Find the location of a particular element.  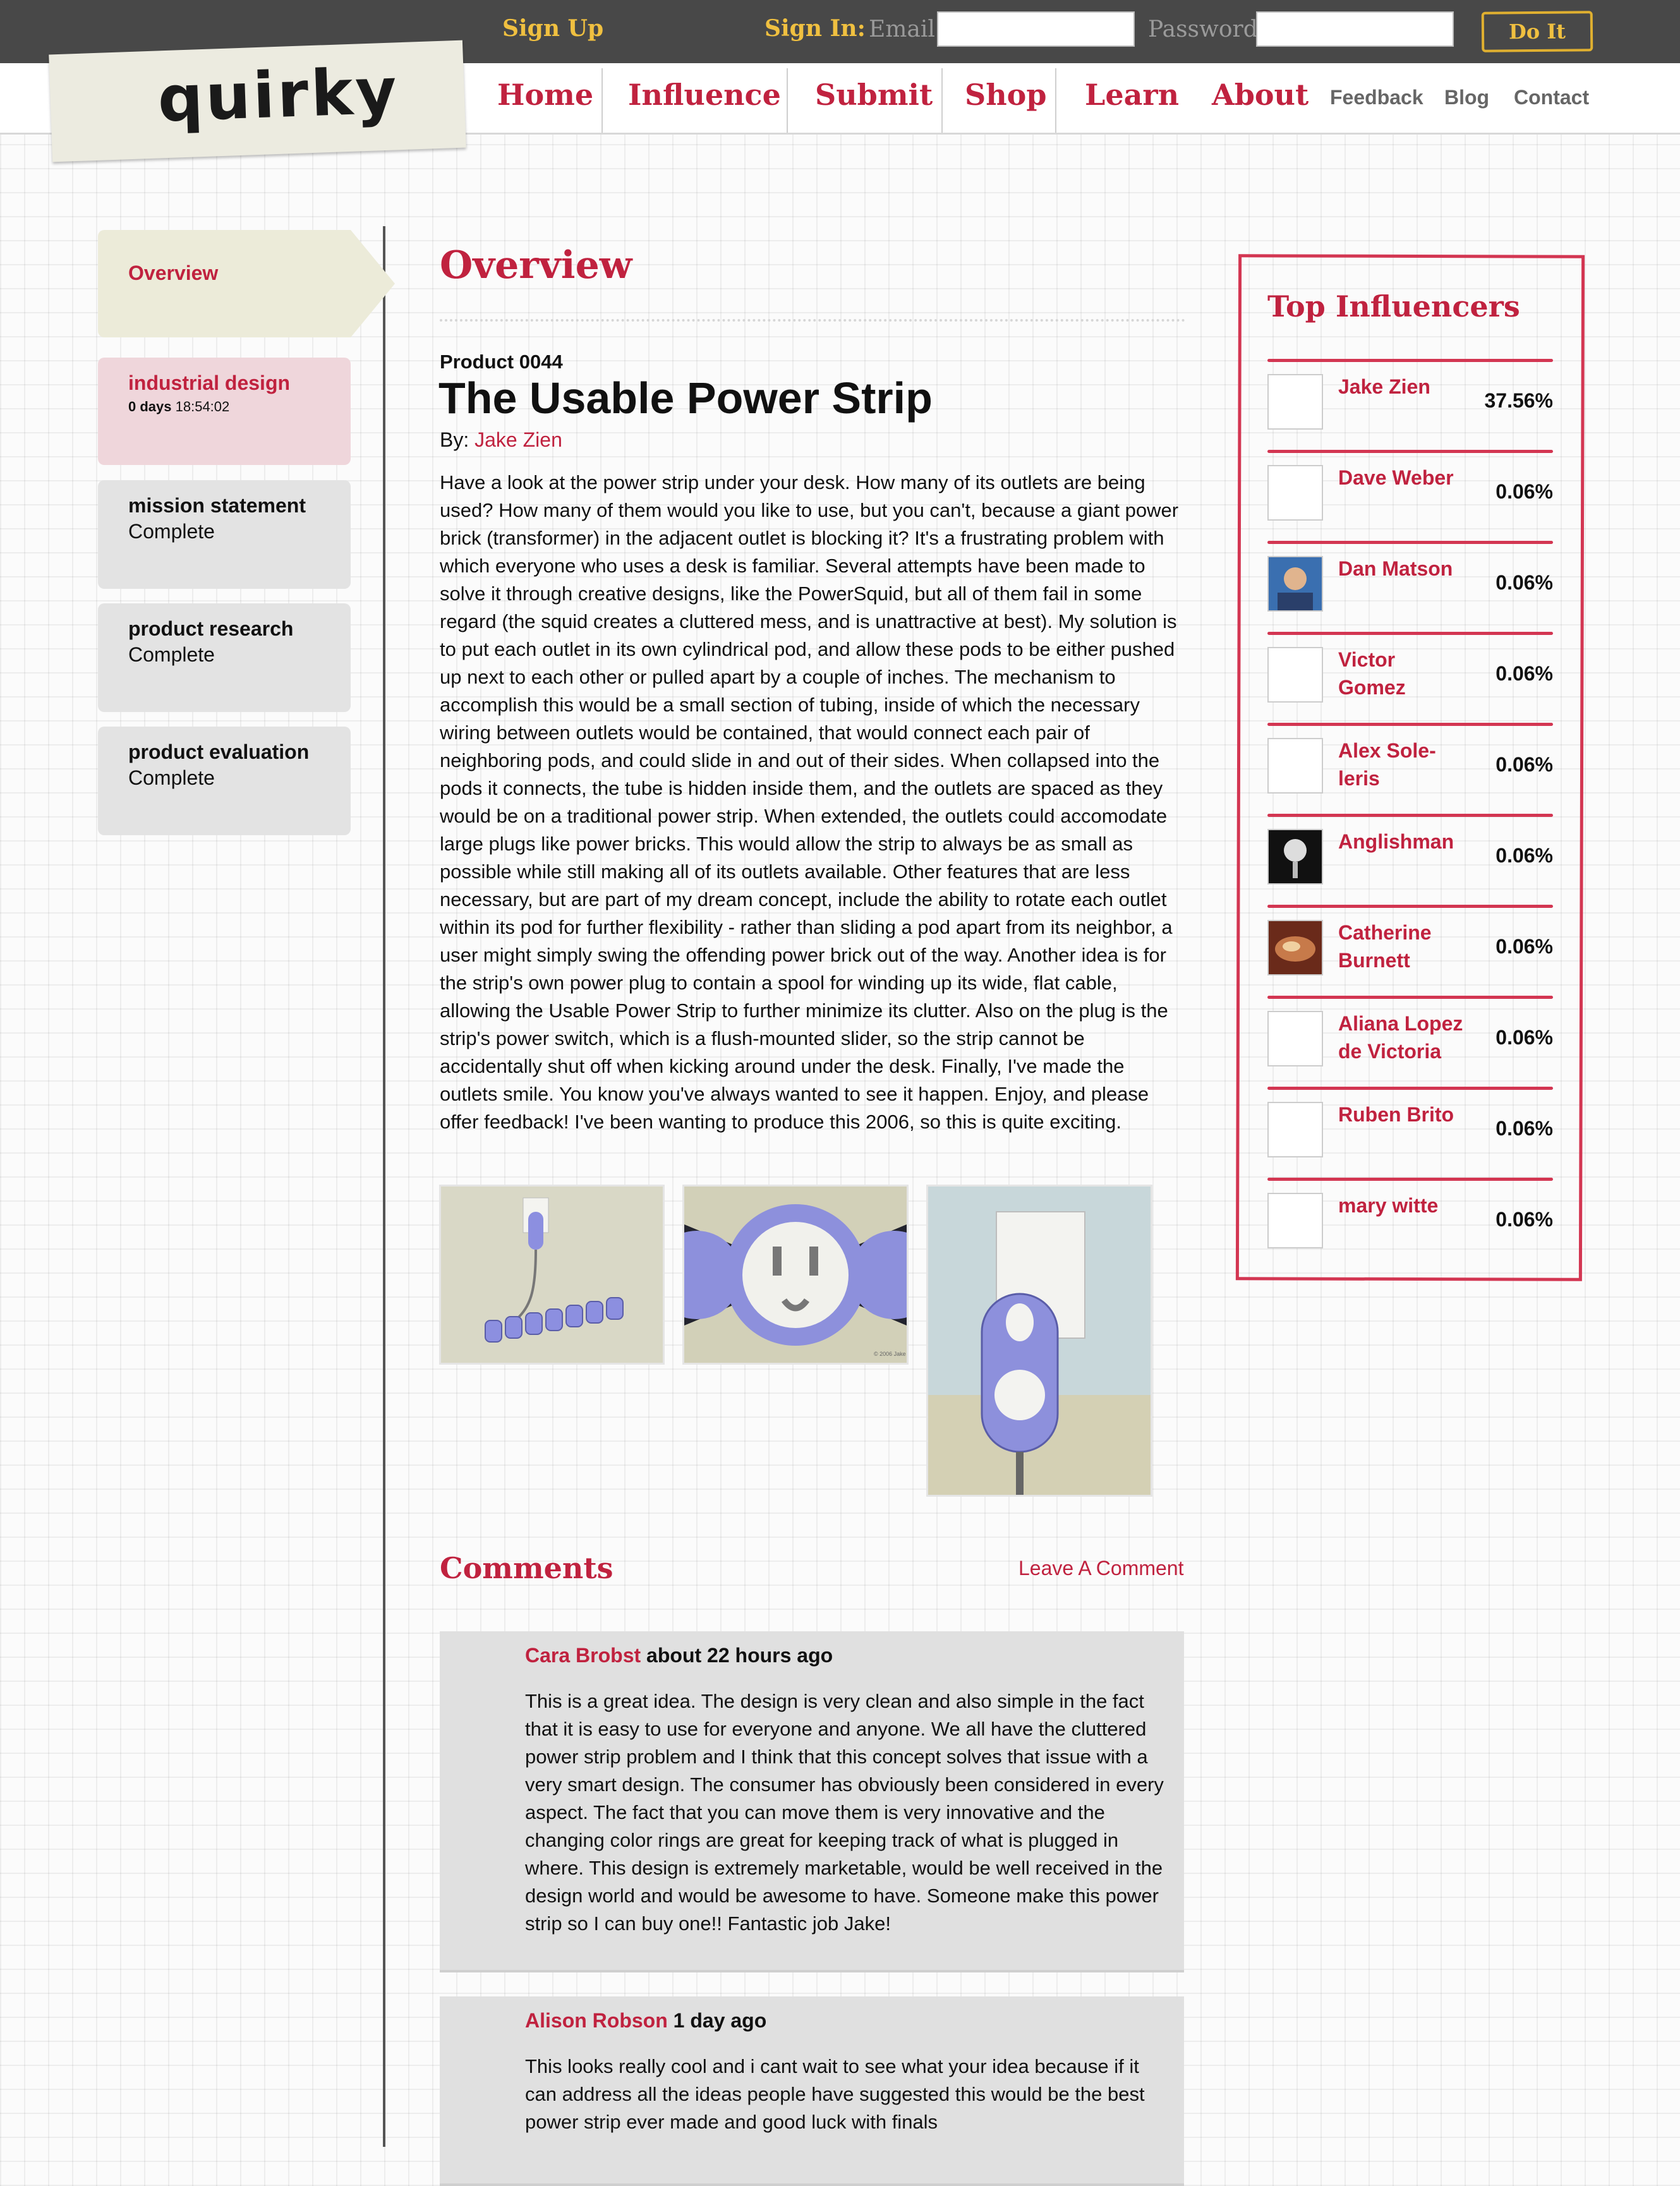

image-caption: © 2006 Jake Zien is located at coordinates (890, 1354).